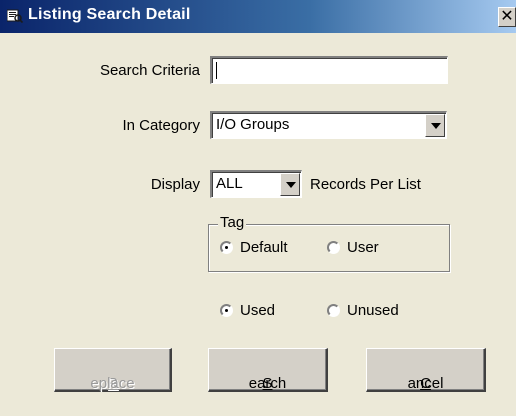 This screenshot has height=416, width=516. I want to click on replace-button: Replace, so click(113, 370).